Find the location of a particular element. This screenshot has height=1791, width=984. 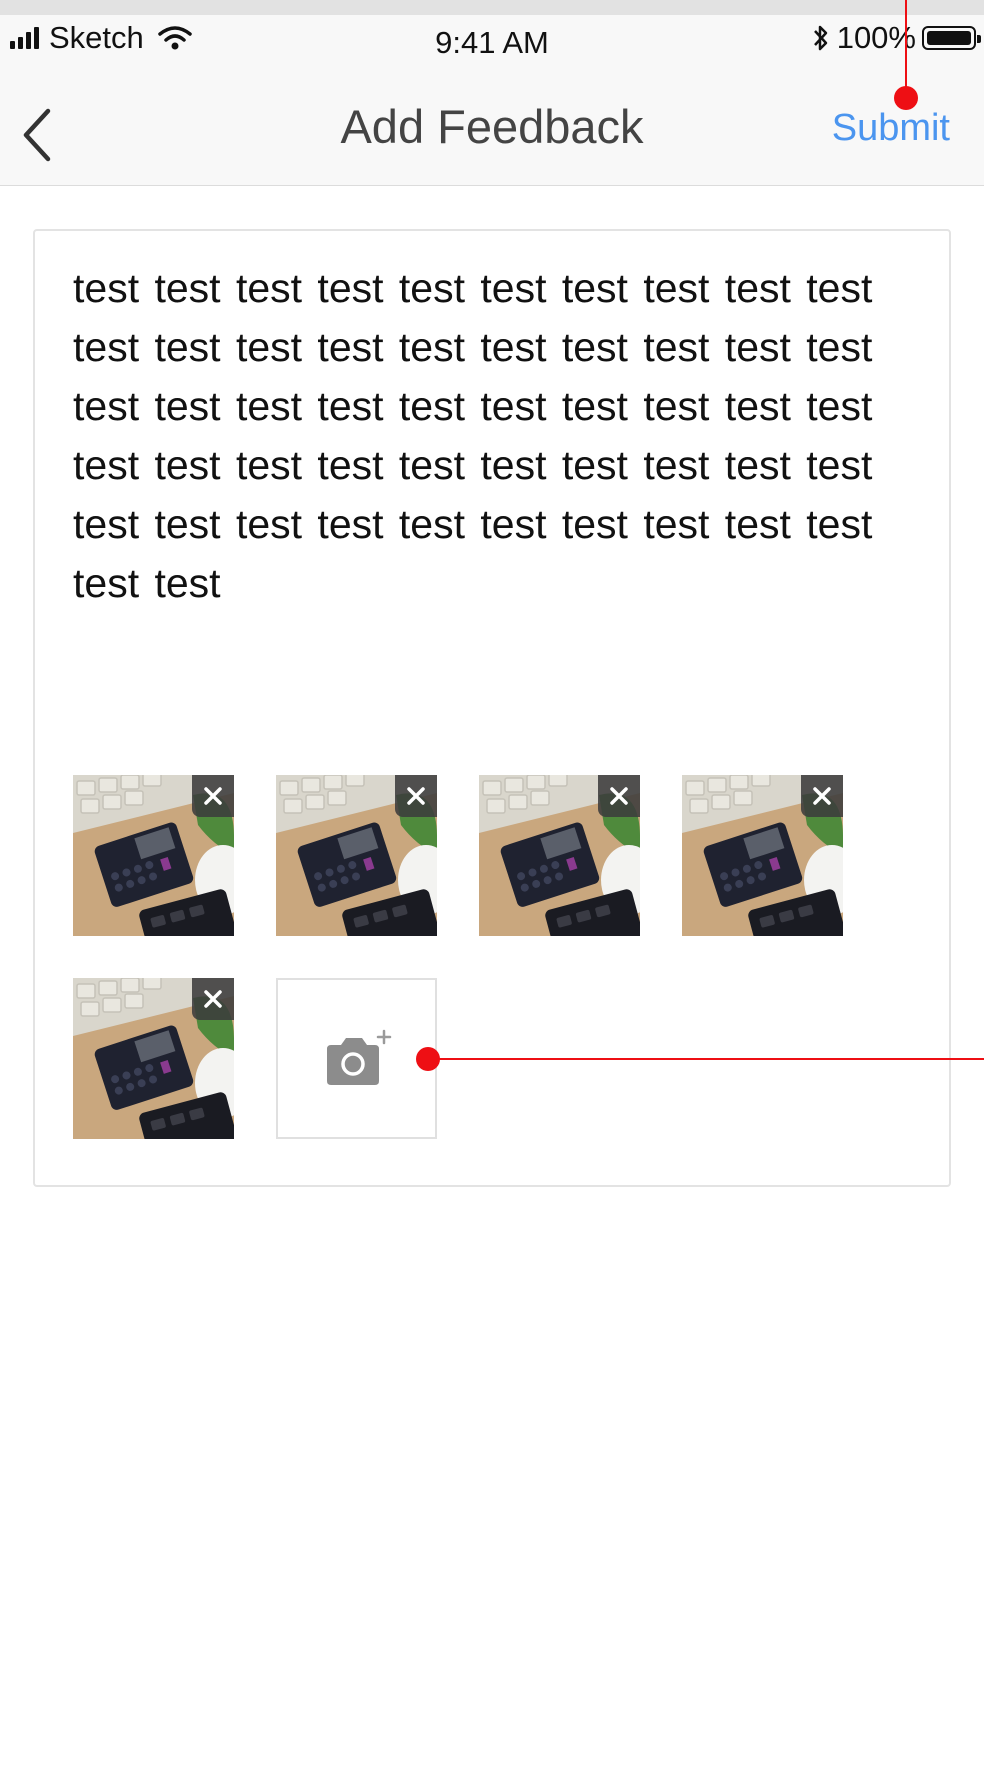

status-right: 100% is located at coordinates (896, 37).